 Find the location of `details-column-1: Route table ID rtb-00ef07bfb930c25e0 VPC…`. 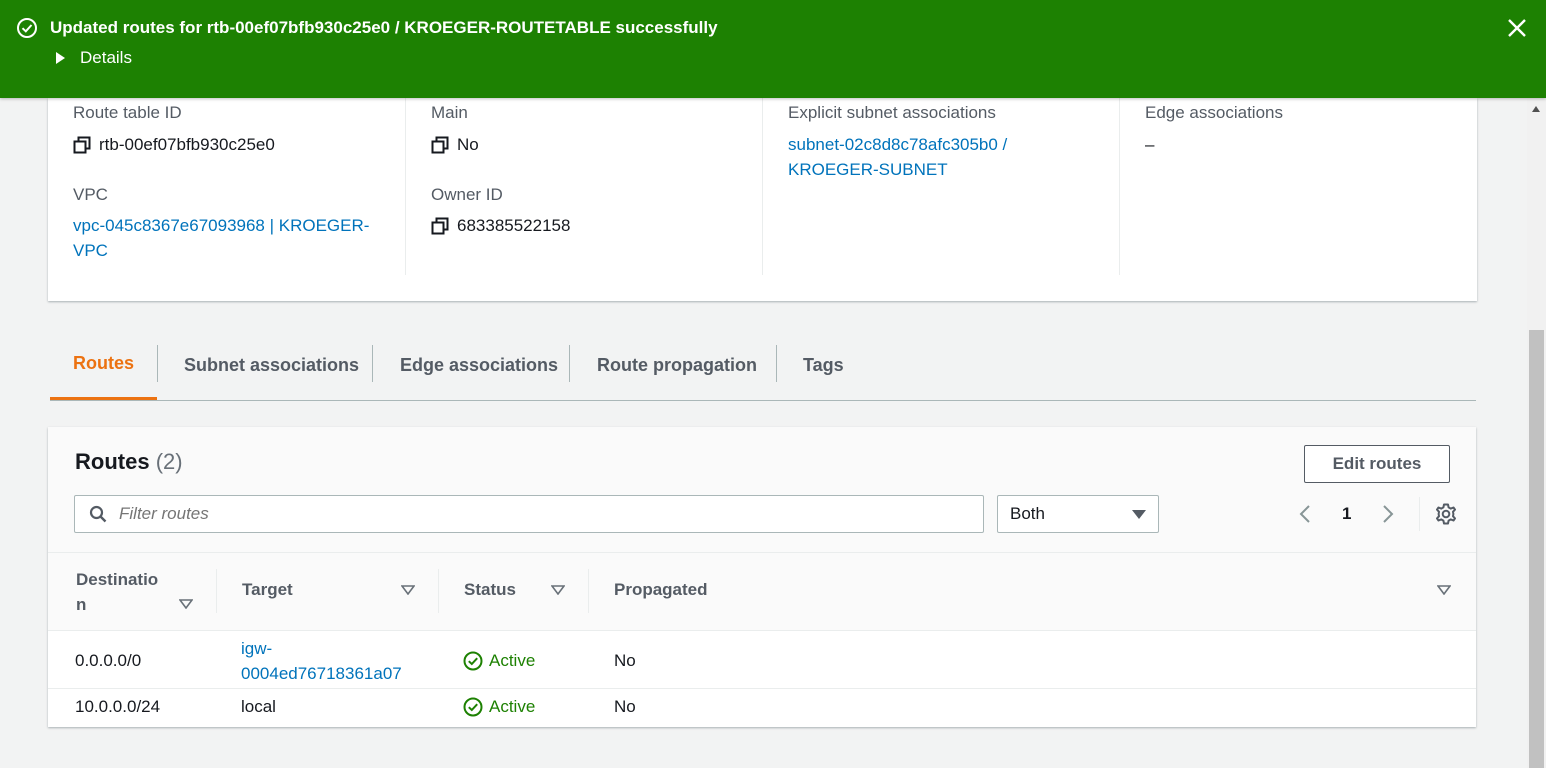

details-column-1: Route table ID rtb-00ef07bfb930c25e0 VPC… is located at coordinates (239, 186).